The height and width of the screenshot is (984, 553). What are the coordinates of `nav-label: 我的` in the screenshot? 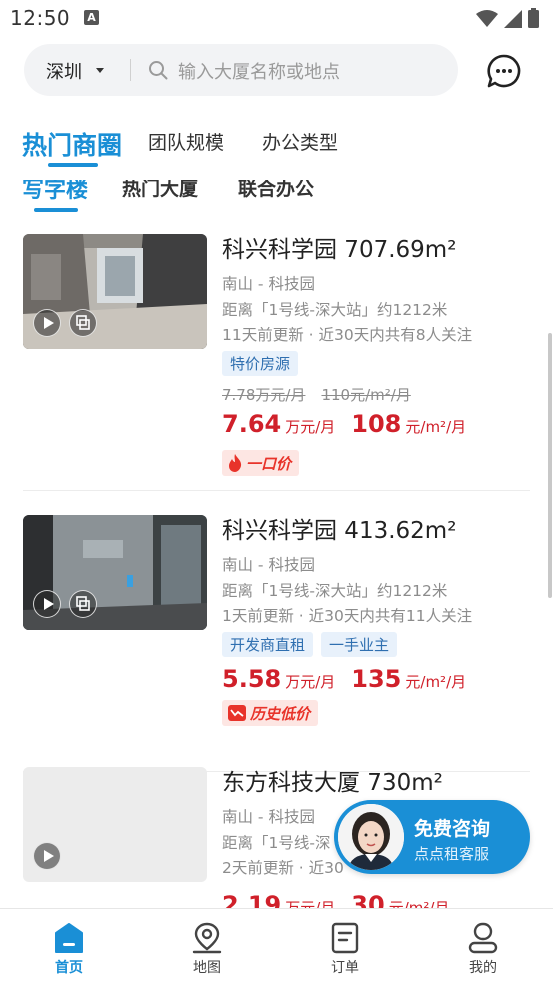 It's located at (483, 968).